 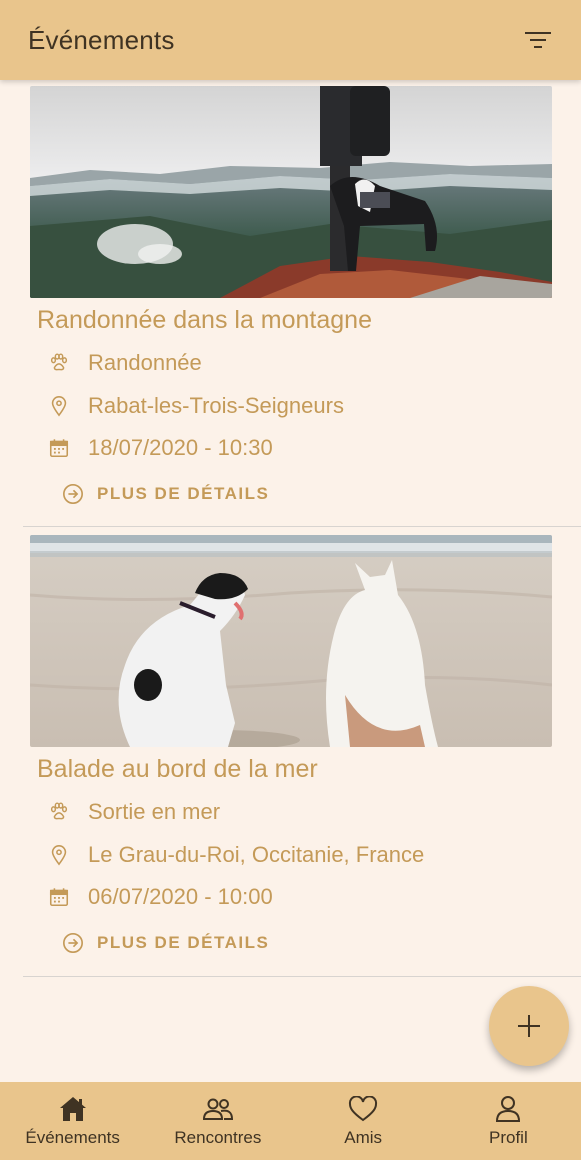 What do you see at coordinates (363, 1137) in the screenshot?
I see `nav-label: Amis` at bounding box center [363, 1137].